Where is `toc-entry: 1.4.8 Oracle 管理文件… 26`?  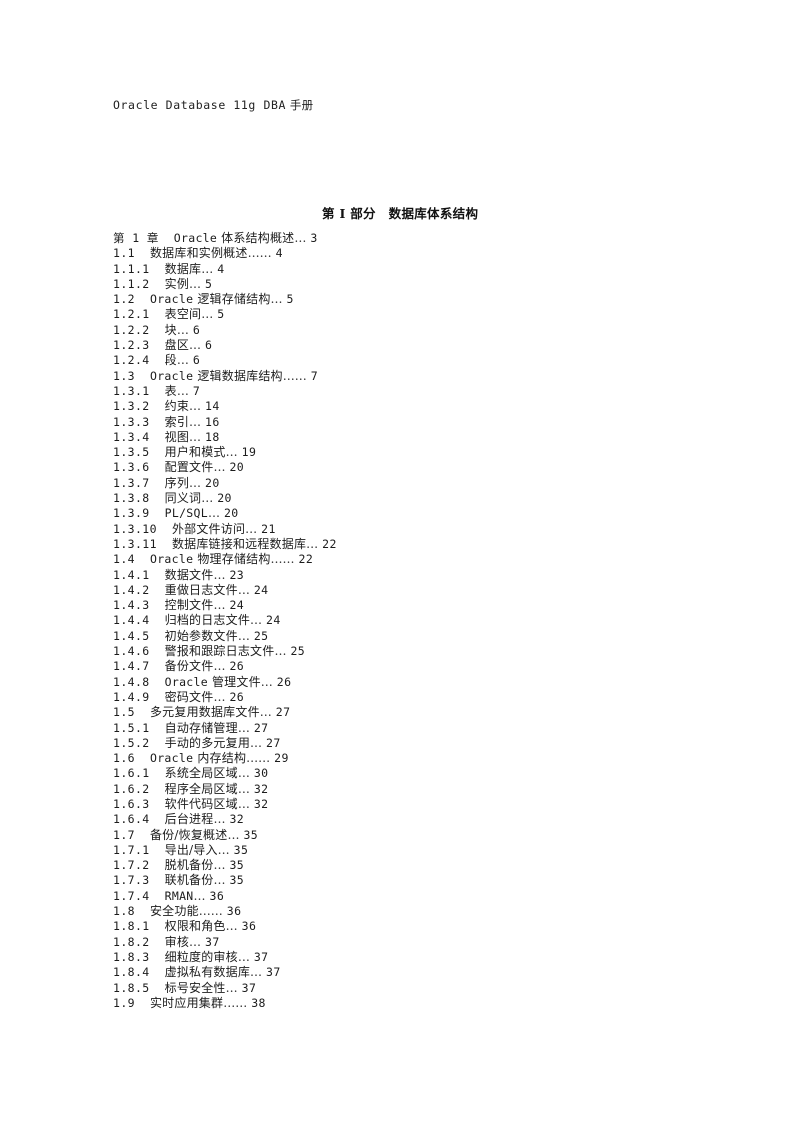
toc-entry: 1.4.8 Oracle 管理文件… 26 is located at coordinates (393, 682).